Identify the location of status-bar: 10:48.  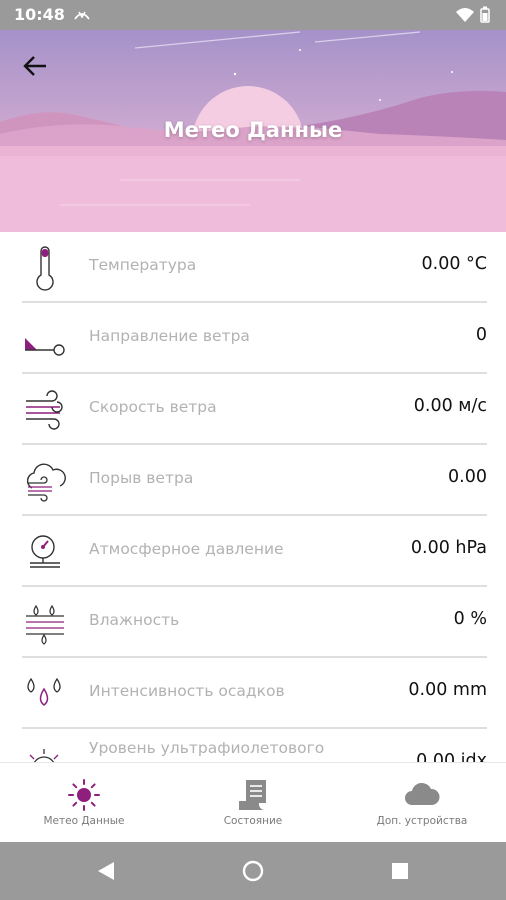
(253, 15).